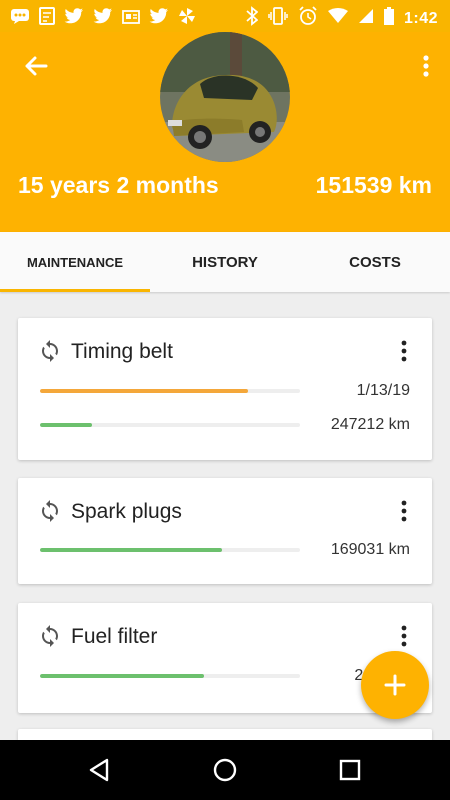  I want to click on system-icons: 1:42, so click(342, 18).